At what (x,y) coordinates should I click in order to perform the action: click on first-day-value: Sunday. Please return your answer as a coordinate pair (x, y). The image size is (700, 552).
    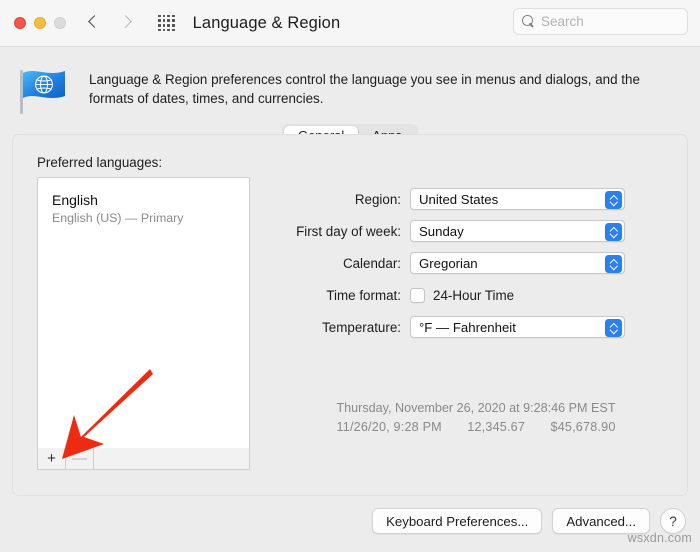
    Looking at the image, I should click on (441, 231).